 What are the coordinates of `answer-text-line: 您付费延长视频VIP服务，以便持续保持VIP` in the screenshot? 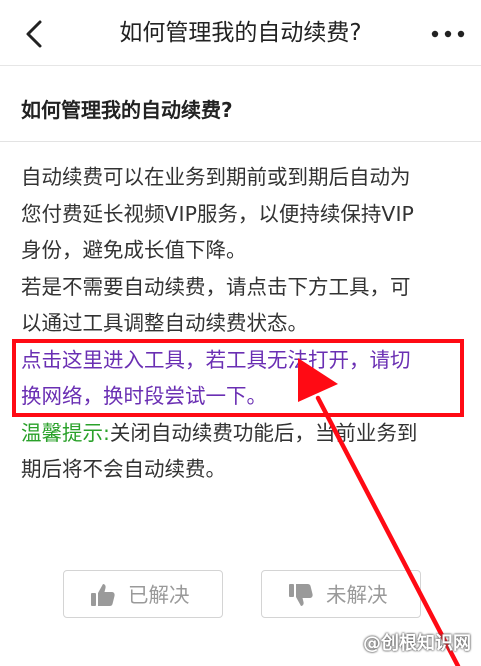 It's located at (217, 213).